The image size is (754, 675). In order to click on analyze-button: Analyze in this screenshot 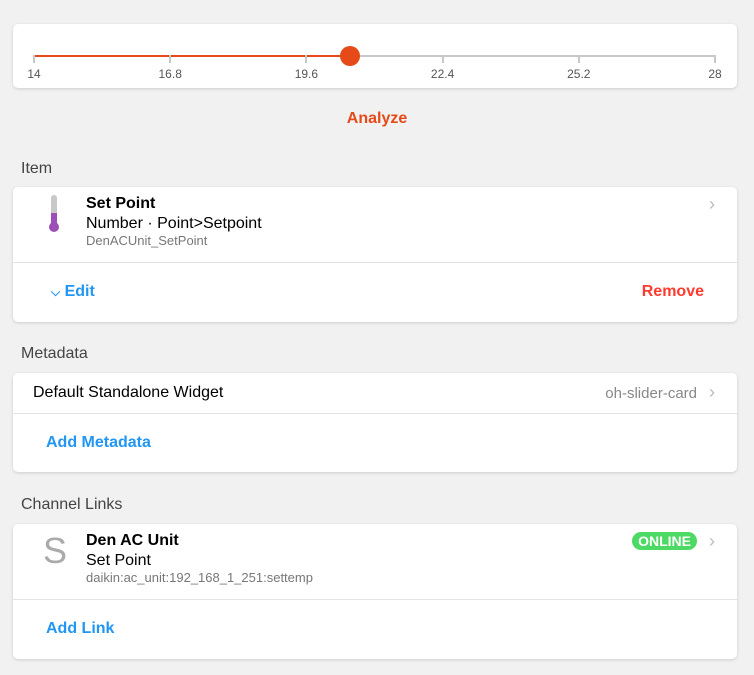, I will do `click(377, 119)`.